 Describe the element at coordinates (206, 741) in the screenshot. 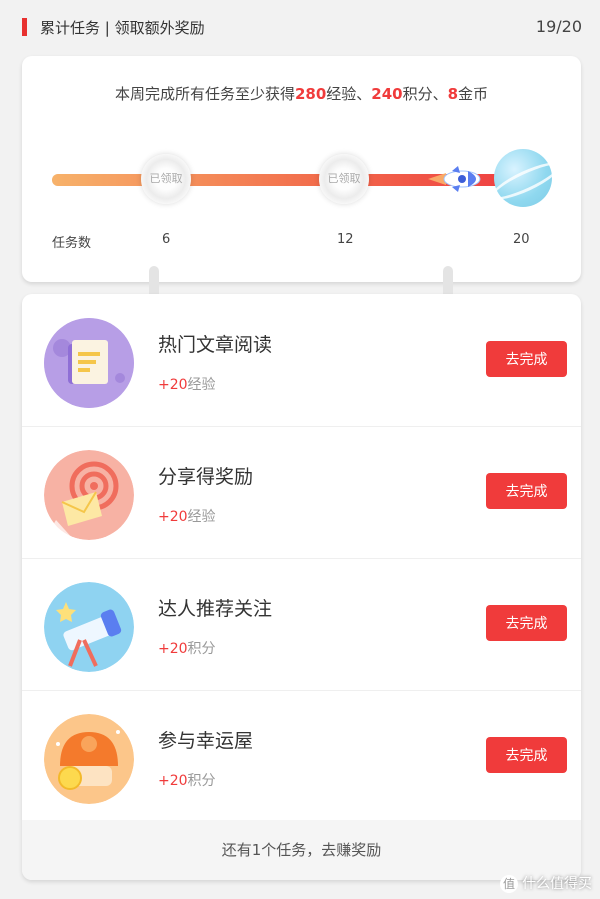

I see `task-name: 参与幸运屋` at that location.